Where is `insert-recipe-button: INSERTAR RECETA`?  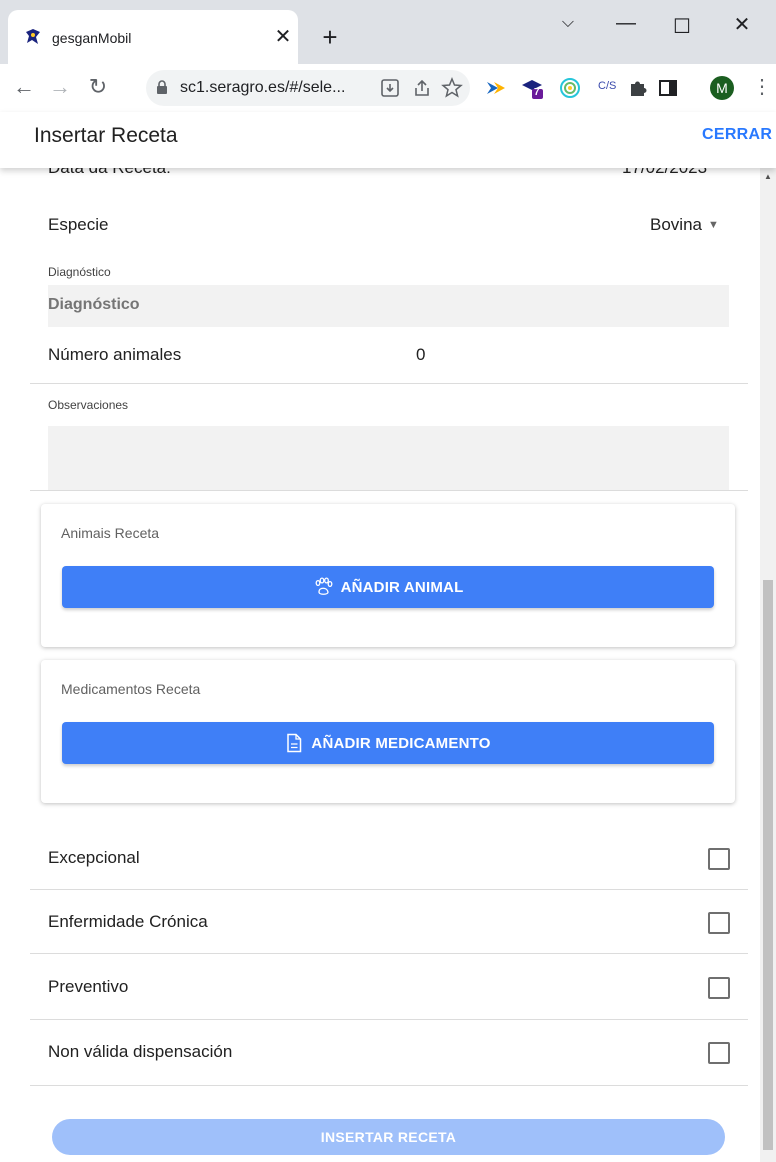
insert-recipe-button: INSERTAR RECETA is located at coordinates (388, 1137).